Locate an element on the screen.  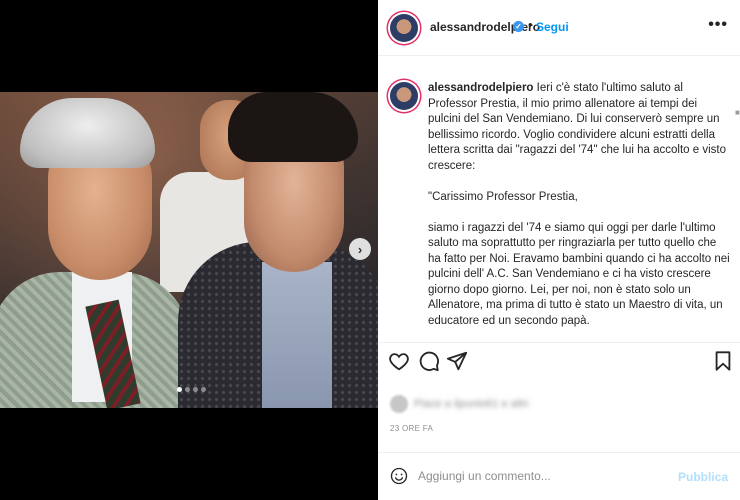
heart-icon is located at coordinates (399, 361).